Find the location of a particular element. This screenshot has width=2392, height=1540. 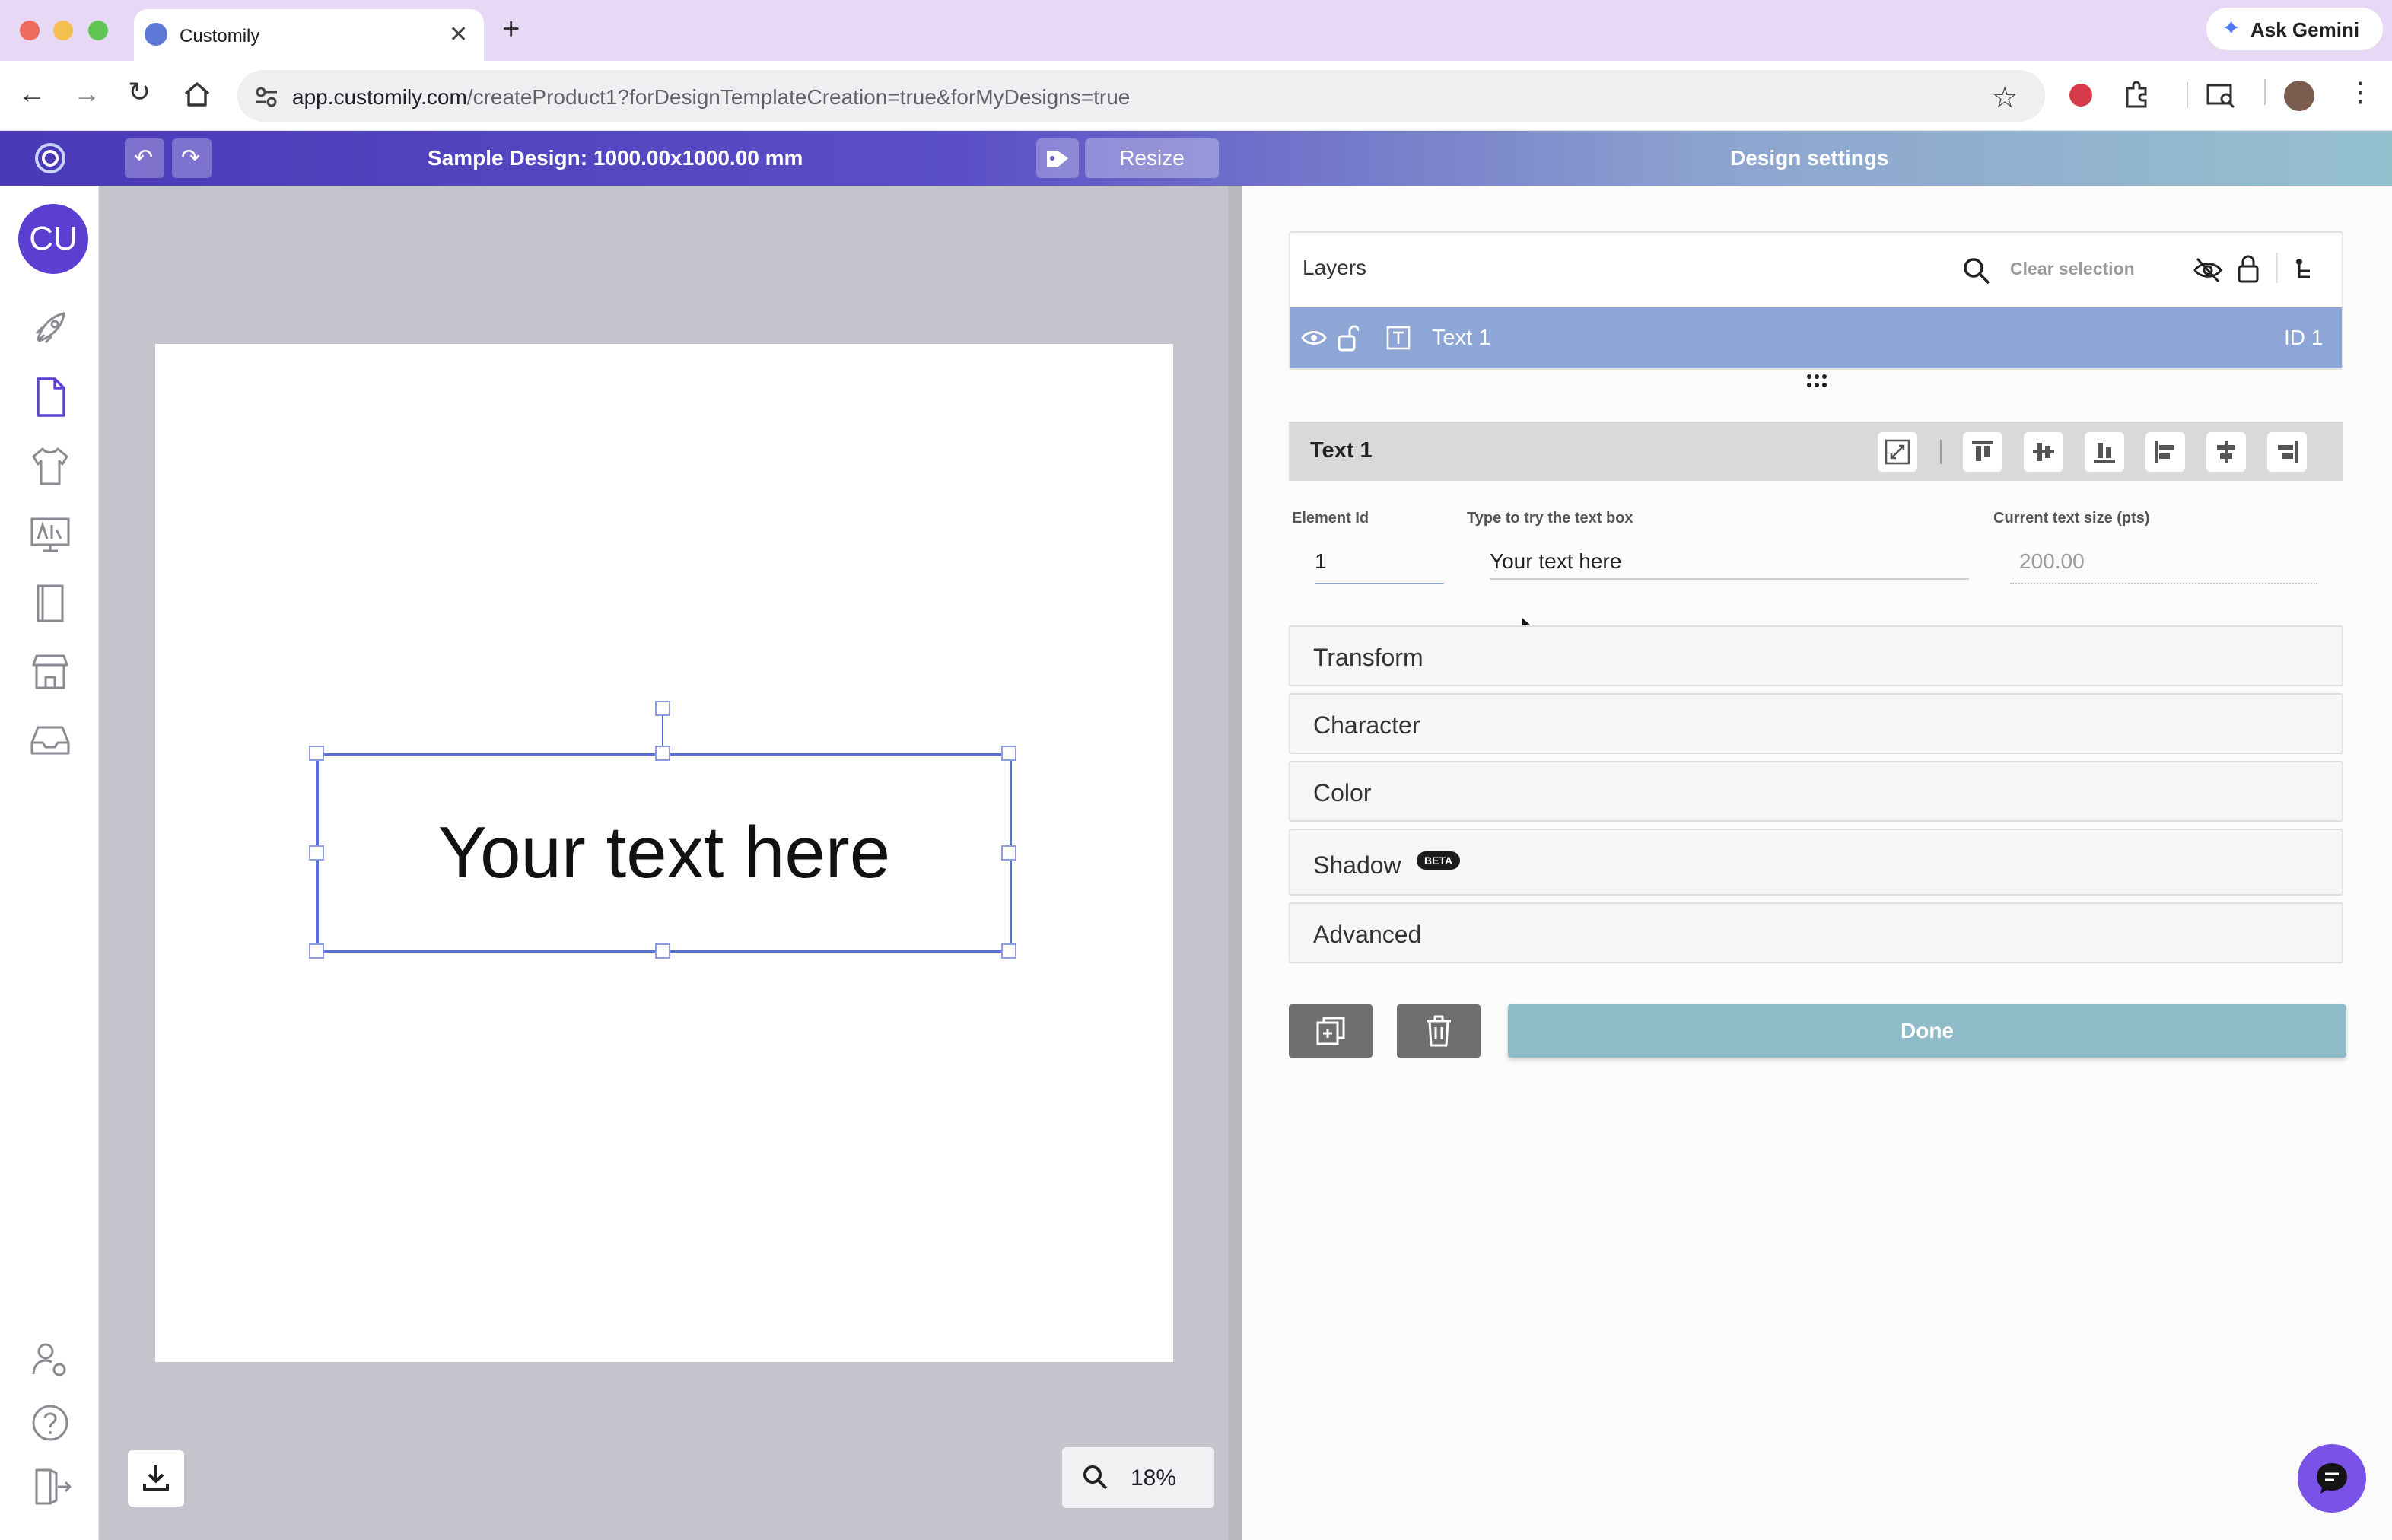

catalog-book-icon is located at coordinates (50, 603).